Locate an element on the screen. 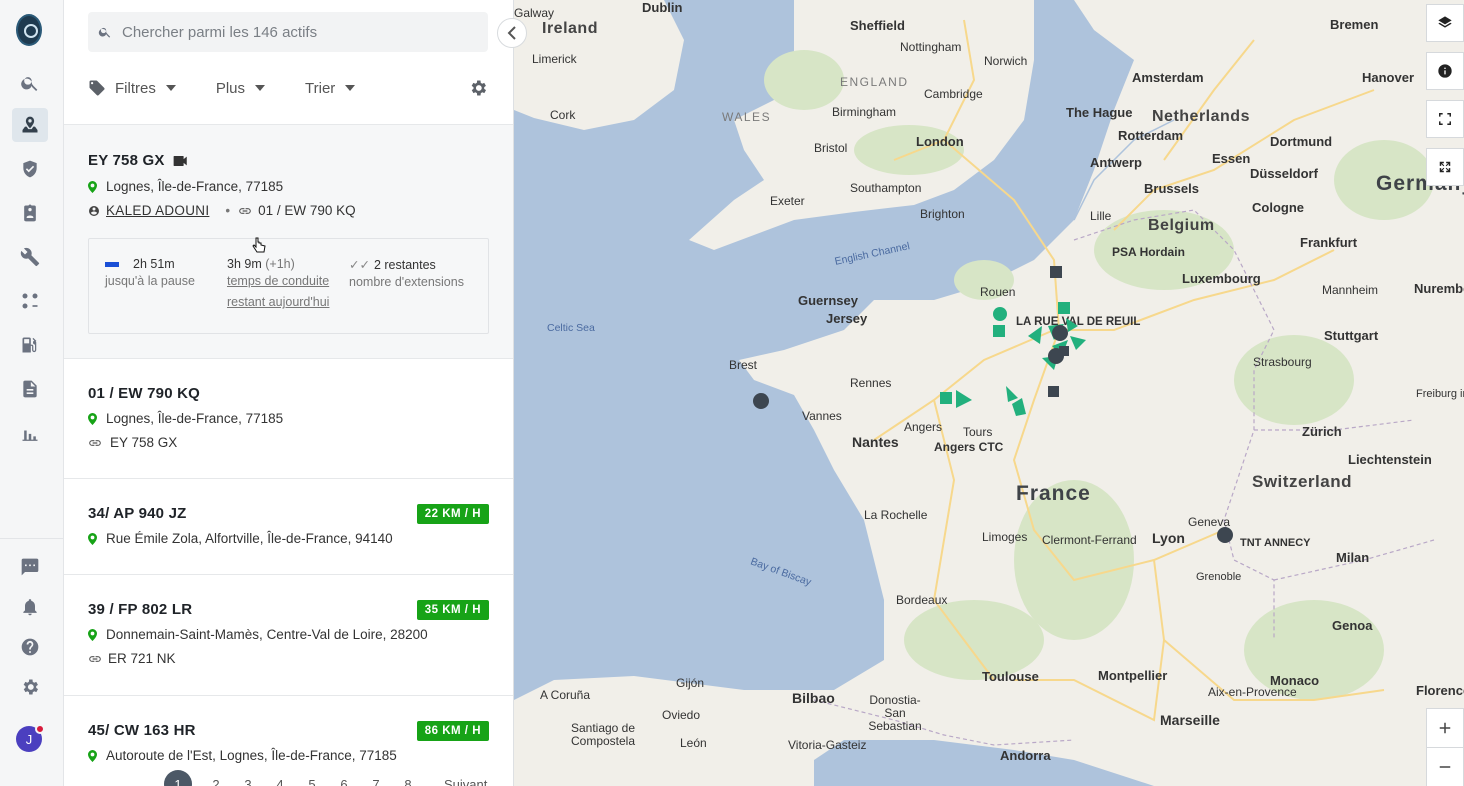 This screenshot has height=786, width=1464. bar-chart-icon is located at coordinates (30, 433).